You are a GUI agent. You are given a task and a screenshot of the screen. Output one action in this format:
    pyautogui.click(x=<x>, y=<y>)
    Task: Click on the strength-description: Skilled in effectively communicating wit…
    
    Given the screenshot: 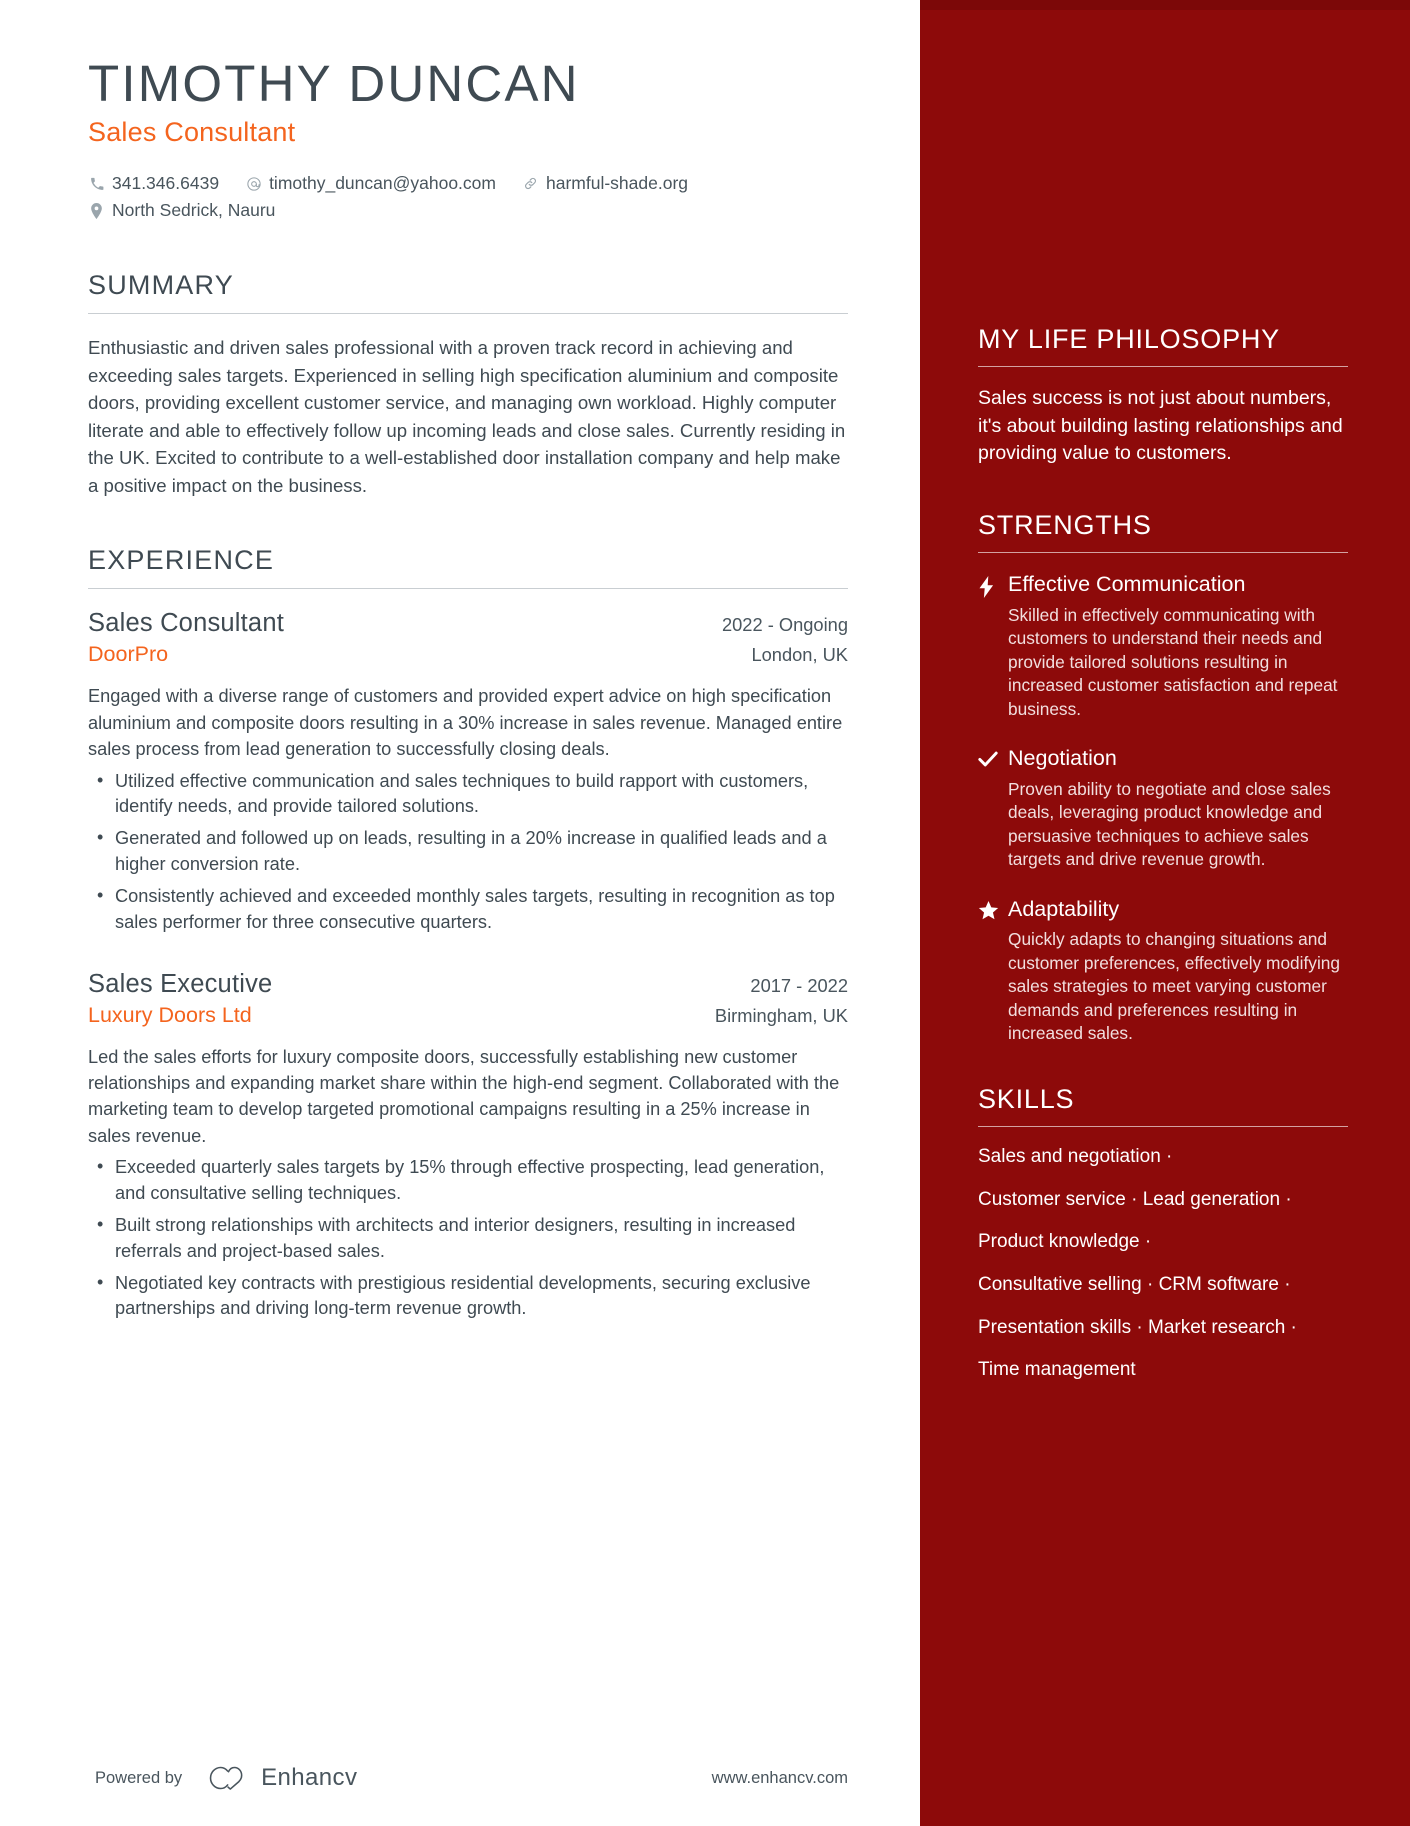 What is the action you would take?
    pyautogui.click(x=1173, y=661)
    